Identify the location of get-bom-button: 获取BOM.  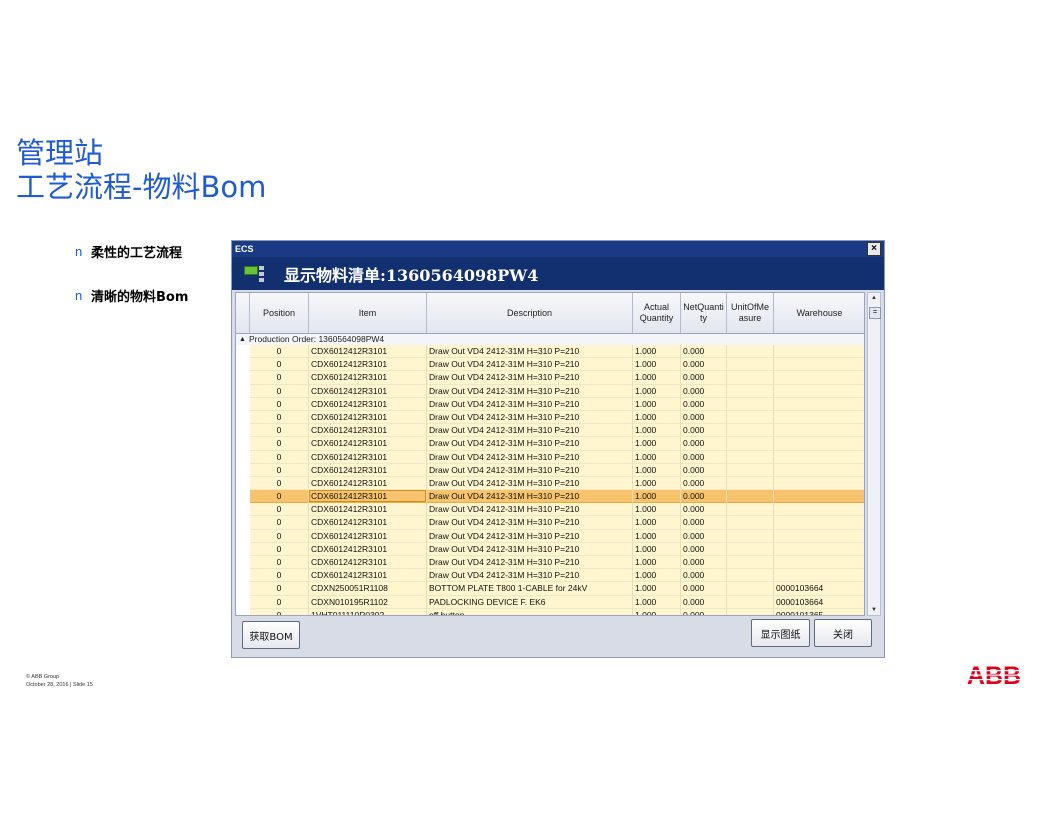
(271, 635).